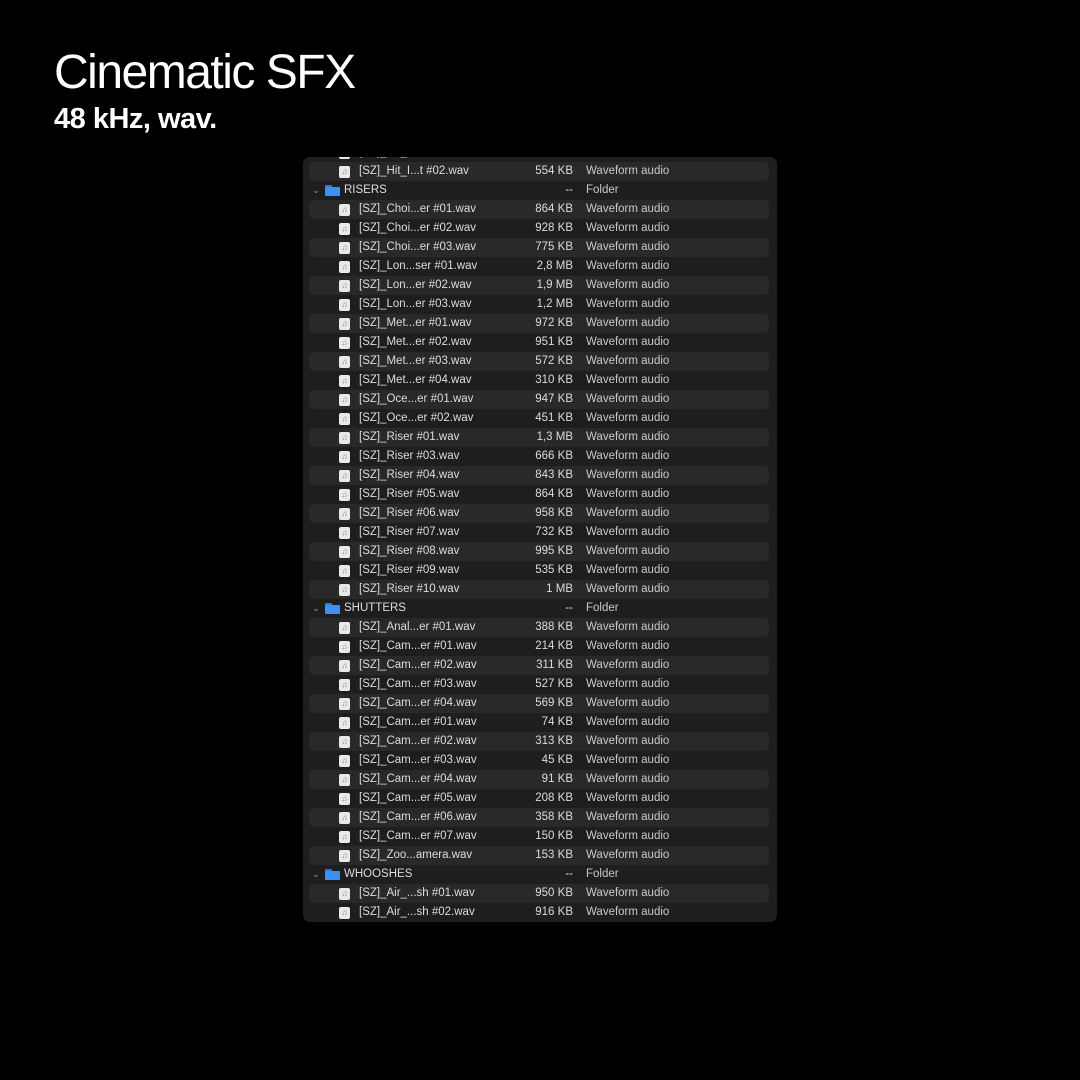 This screenshot has width=1080, height=1080. What do you see at coordinates (418, 798) in the screenshot?
I see `item-name: [SZ]_Cam...er #05.wav` at bounding box center [418, 798].